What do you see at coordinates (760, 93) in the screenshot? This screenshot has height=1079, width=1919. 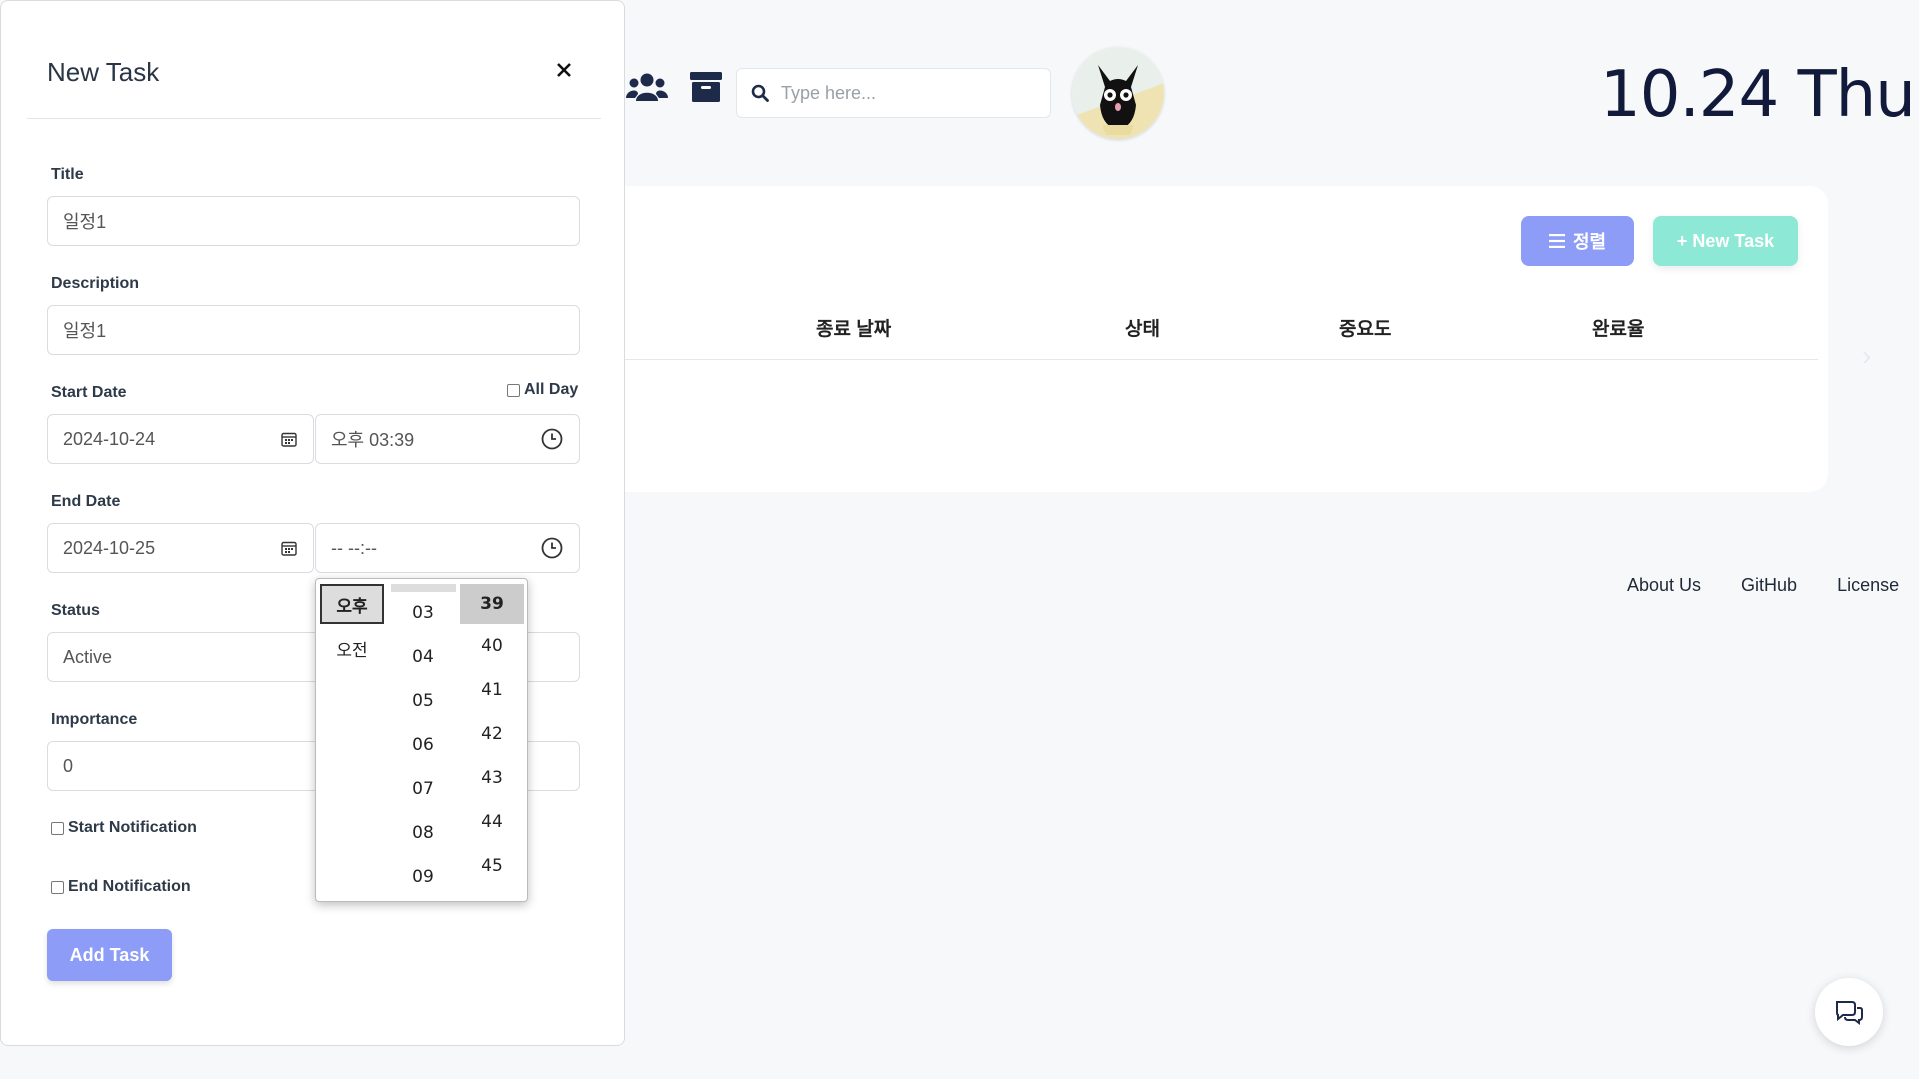 I see `search-icon` at bounding box center [760, 93].